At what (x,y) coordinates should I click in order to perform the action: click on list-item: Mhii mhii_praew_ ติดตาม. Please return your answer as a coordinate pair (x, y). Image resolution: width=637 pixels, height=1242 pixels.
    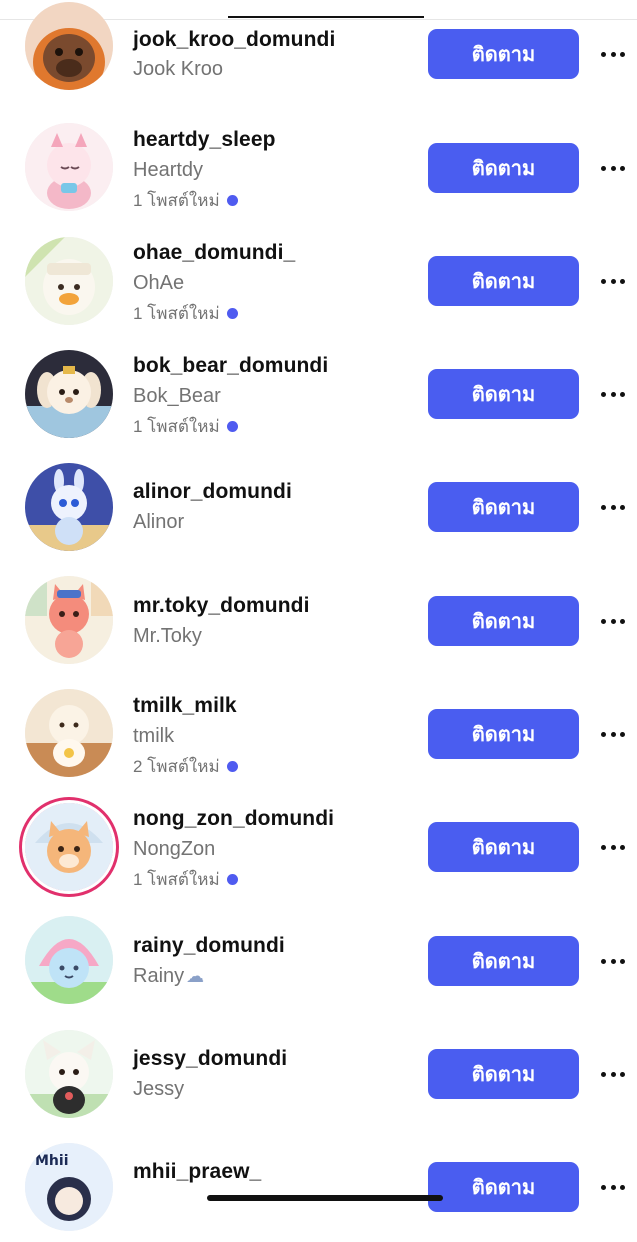
    Looking at the image, I should click on (318, 1185).